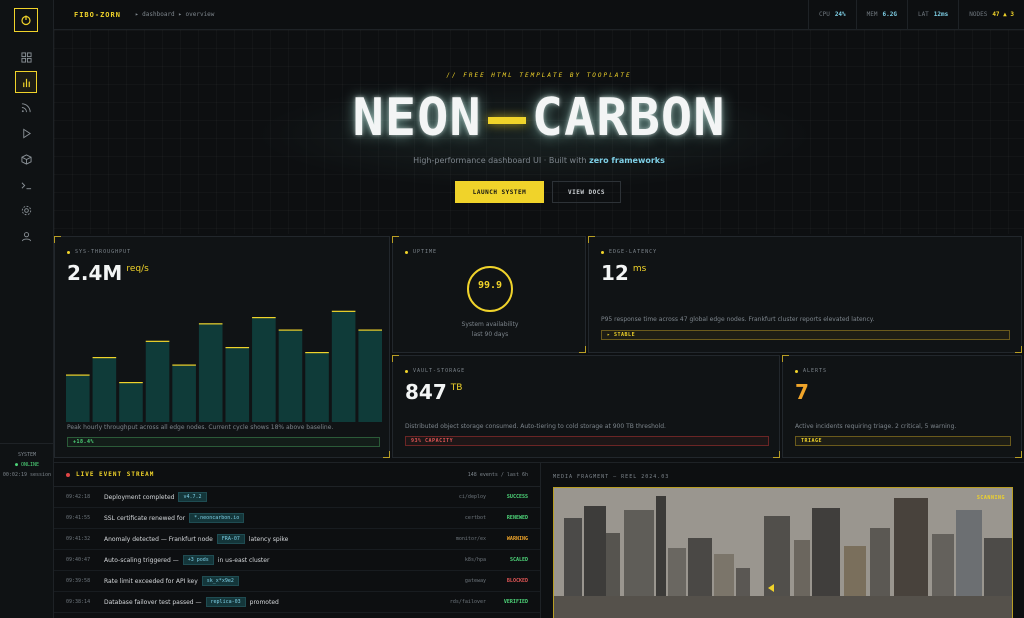  What do you see at coordinates (517, 581) in the screenshot?
I see `event-status: BLOCKED` at bounding box center [517, 581].